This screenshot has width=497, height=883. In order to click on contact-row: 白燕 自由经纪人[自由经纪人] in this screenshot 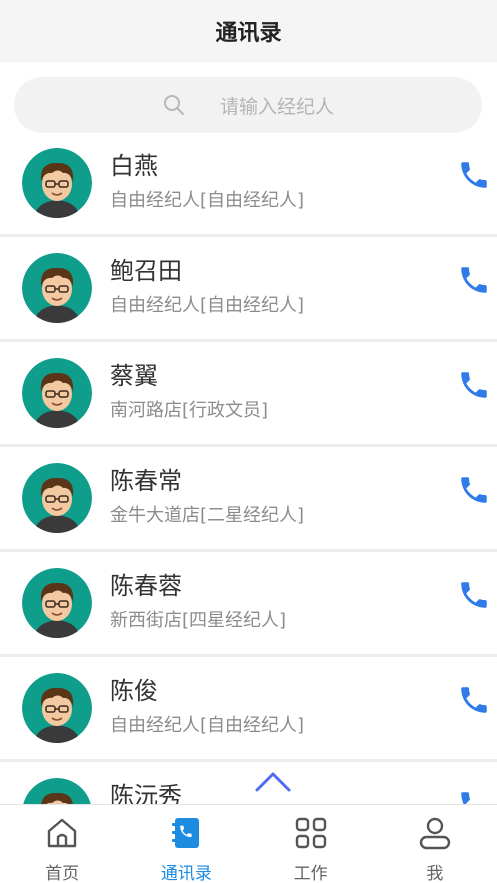, I will do `click(248, 190)`.